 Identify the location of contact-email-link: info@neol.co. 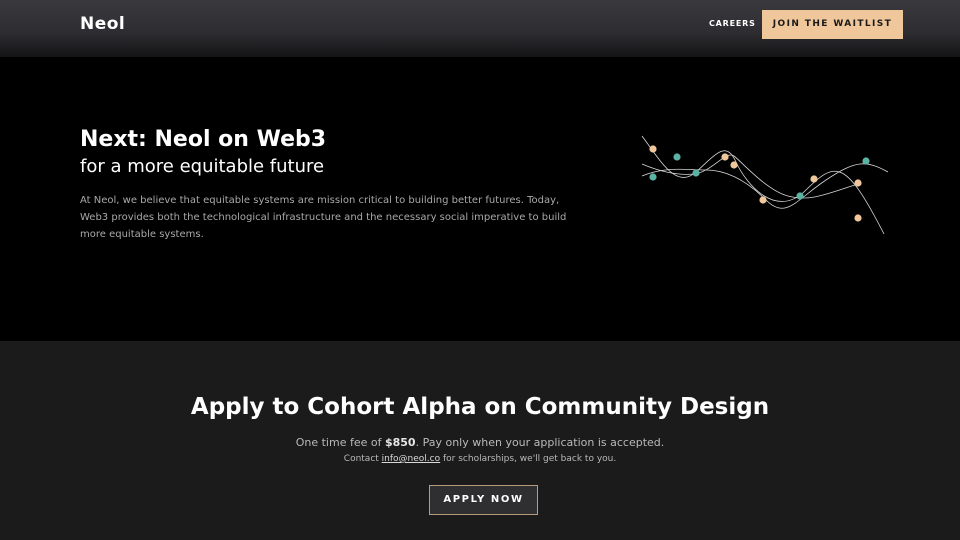
(411, 459).